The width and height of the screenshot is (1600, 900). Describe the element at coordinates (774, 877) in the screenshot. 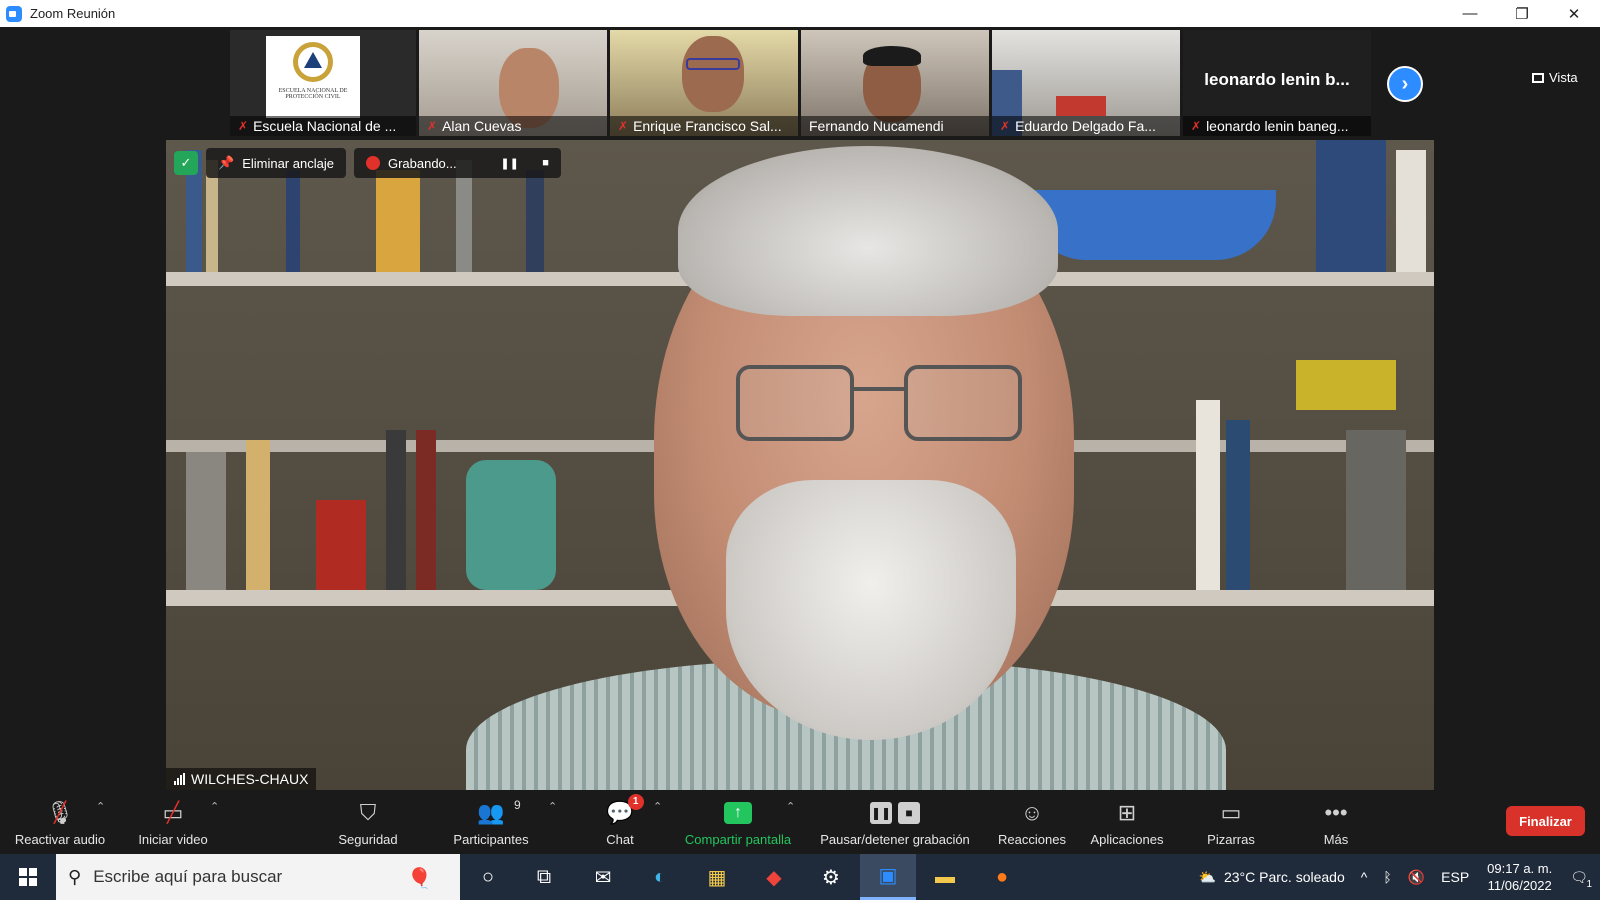

I see `anydesk-icon: ◆` at that location.